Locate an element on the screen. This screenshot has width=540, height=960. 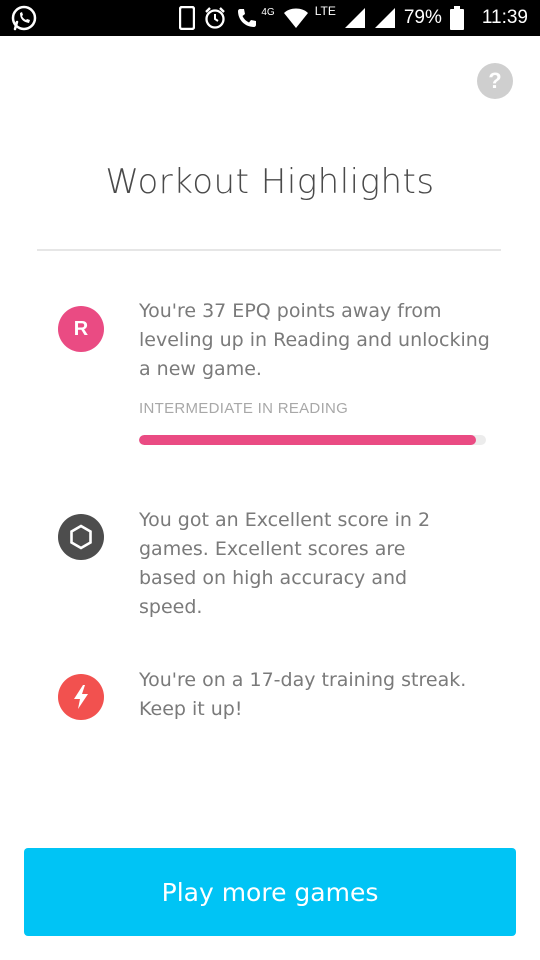
phone-icon is located at coordinates (187, 18).